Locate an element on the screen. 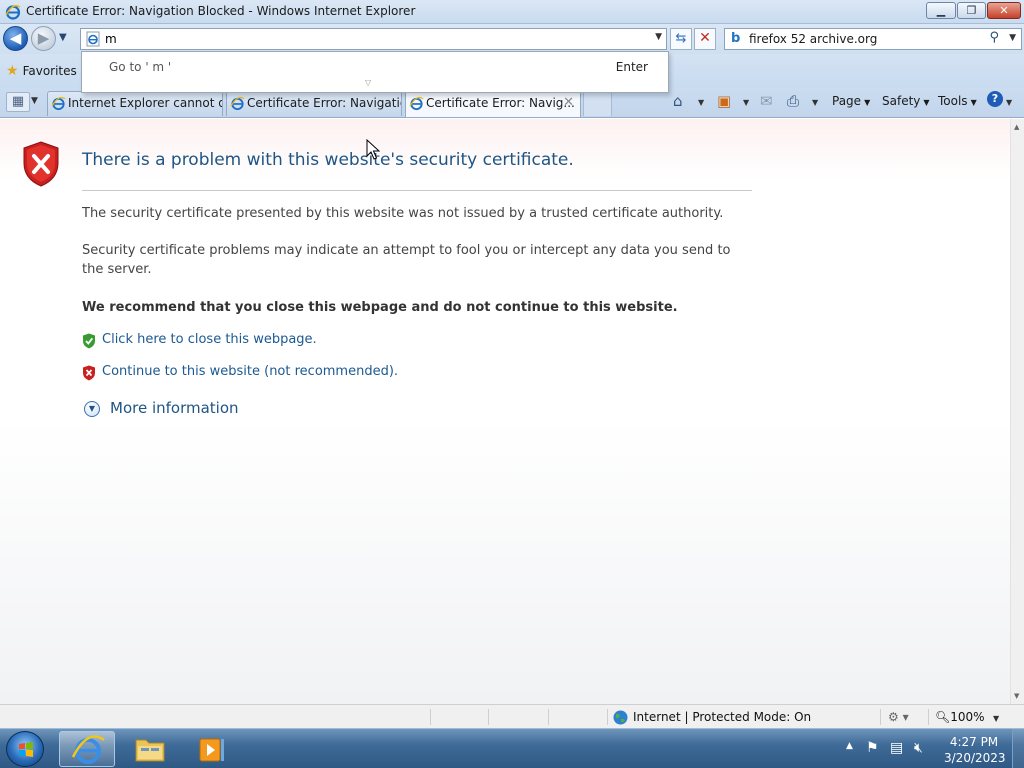  star-icon: ★ is located at coordinates (12, 71).